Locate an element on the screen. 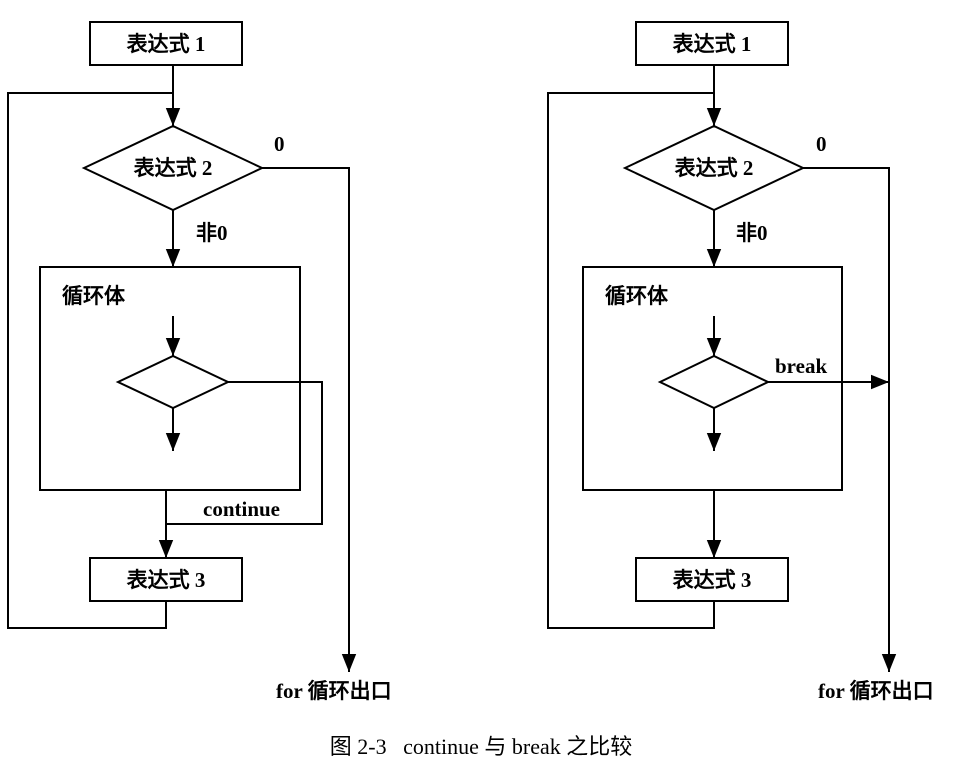 This screenshot has height=772, width=962. break-label: break is located at coordinates (801, 366).